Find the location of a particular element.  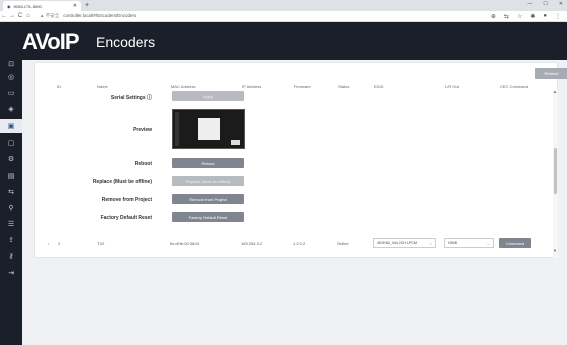

sidebar-item-encoders-icon: ▣ is located at coordinates (11, 126).